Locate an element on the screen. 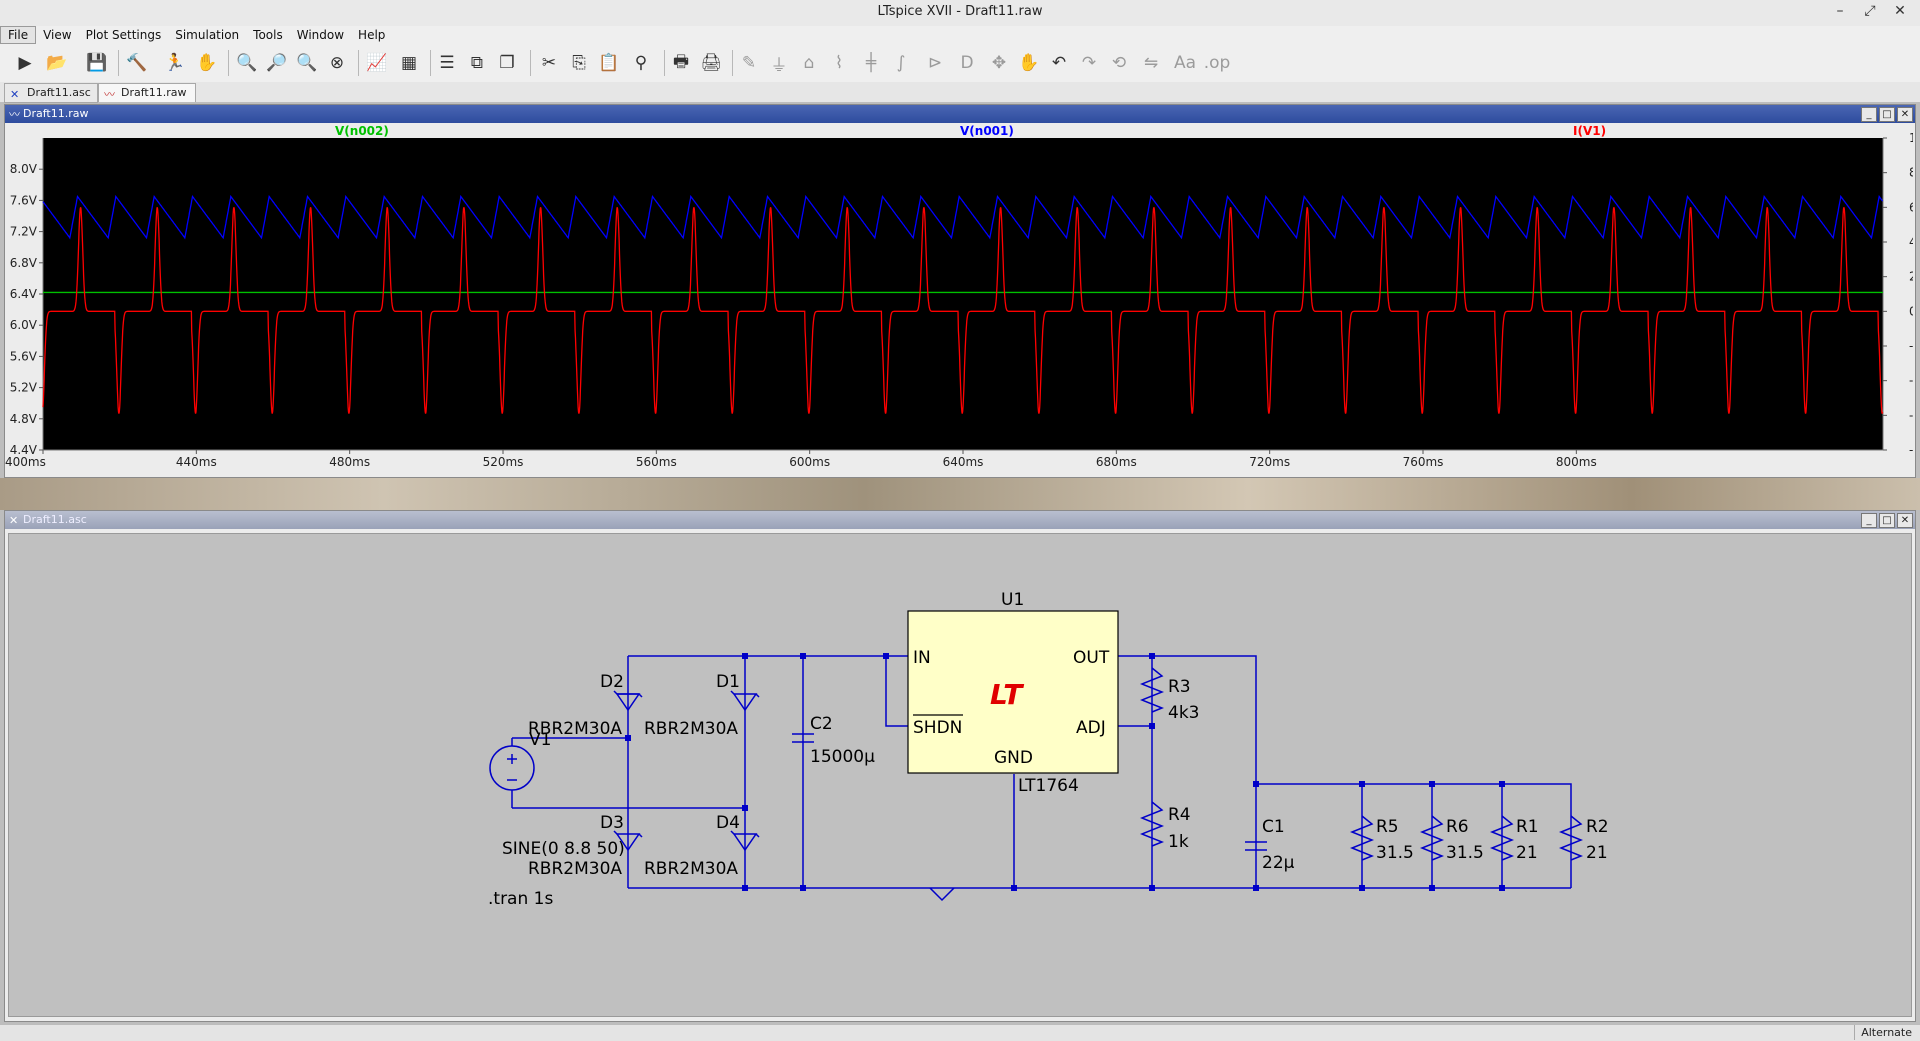  menu-help: Help is located at coordinates (371, 35).